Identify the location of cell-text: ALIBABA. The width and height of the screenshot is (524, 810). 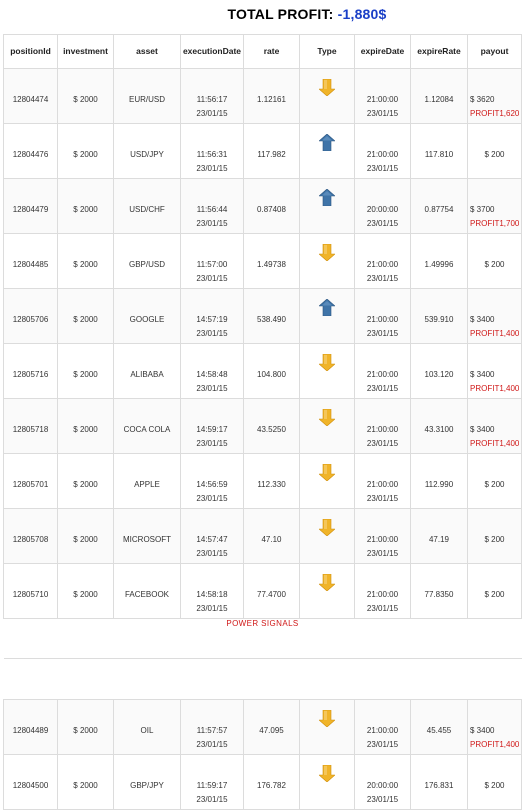
(147, 374).